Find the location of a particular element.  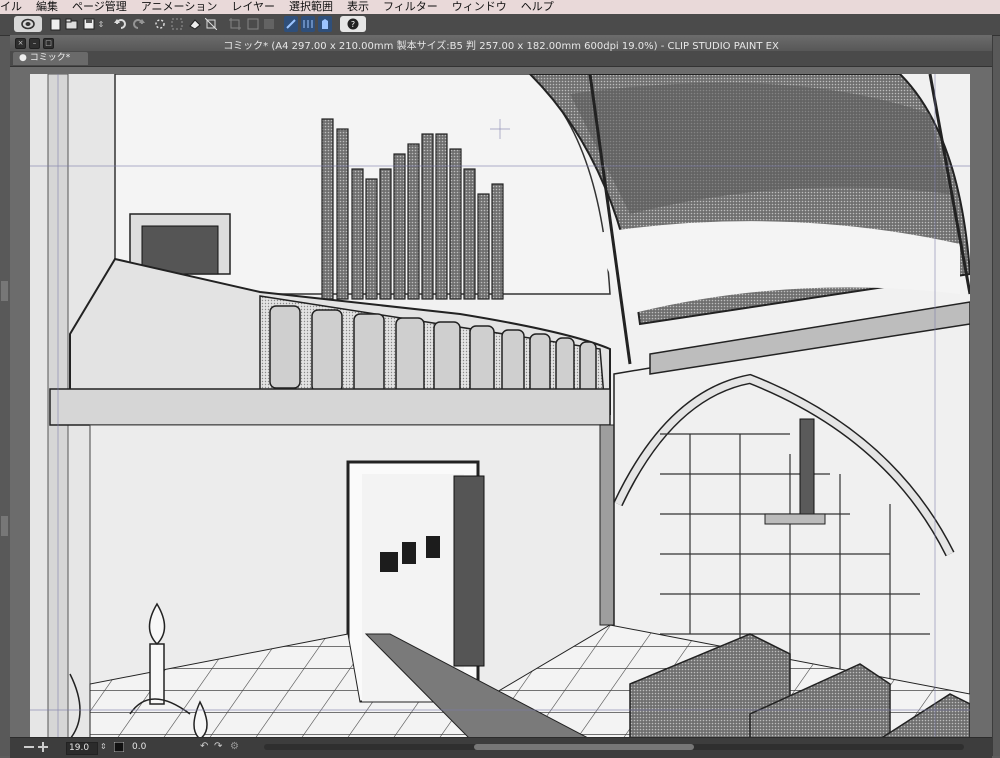

menu-file: イル is located at coordinates (14, 7).